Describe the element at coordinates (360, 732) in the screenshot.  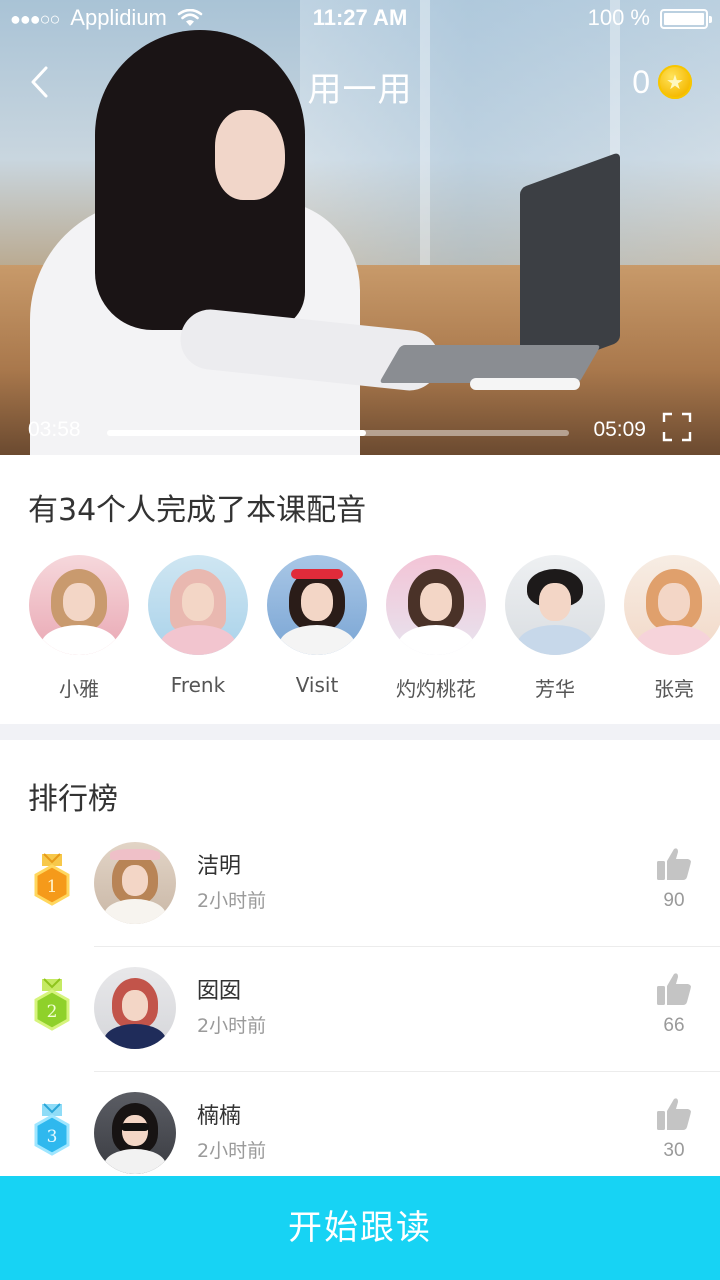
I see `section-divider` at that location.